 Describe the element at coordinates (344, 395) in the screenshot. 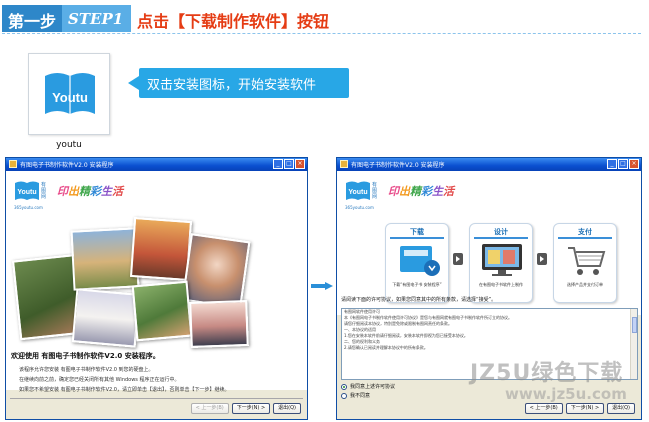

I see `radio-unchecked-icon` at that location.